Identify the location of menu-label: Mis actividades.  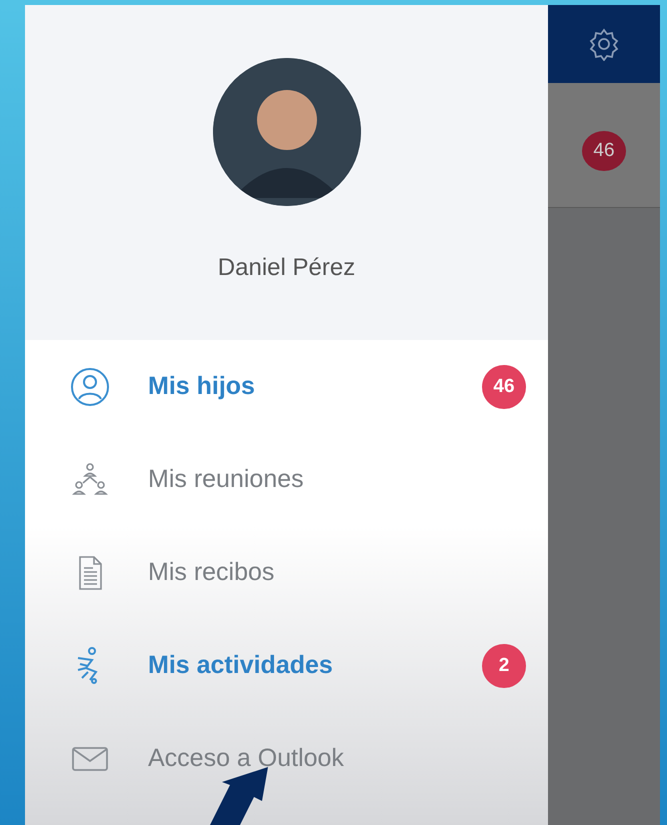
(241, 665).